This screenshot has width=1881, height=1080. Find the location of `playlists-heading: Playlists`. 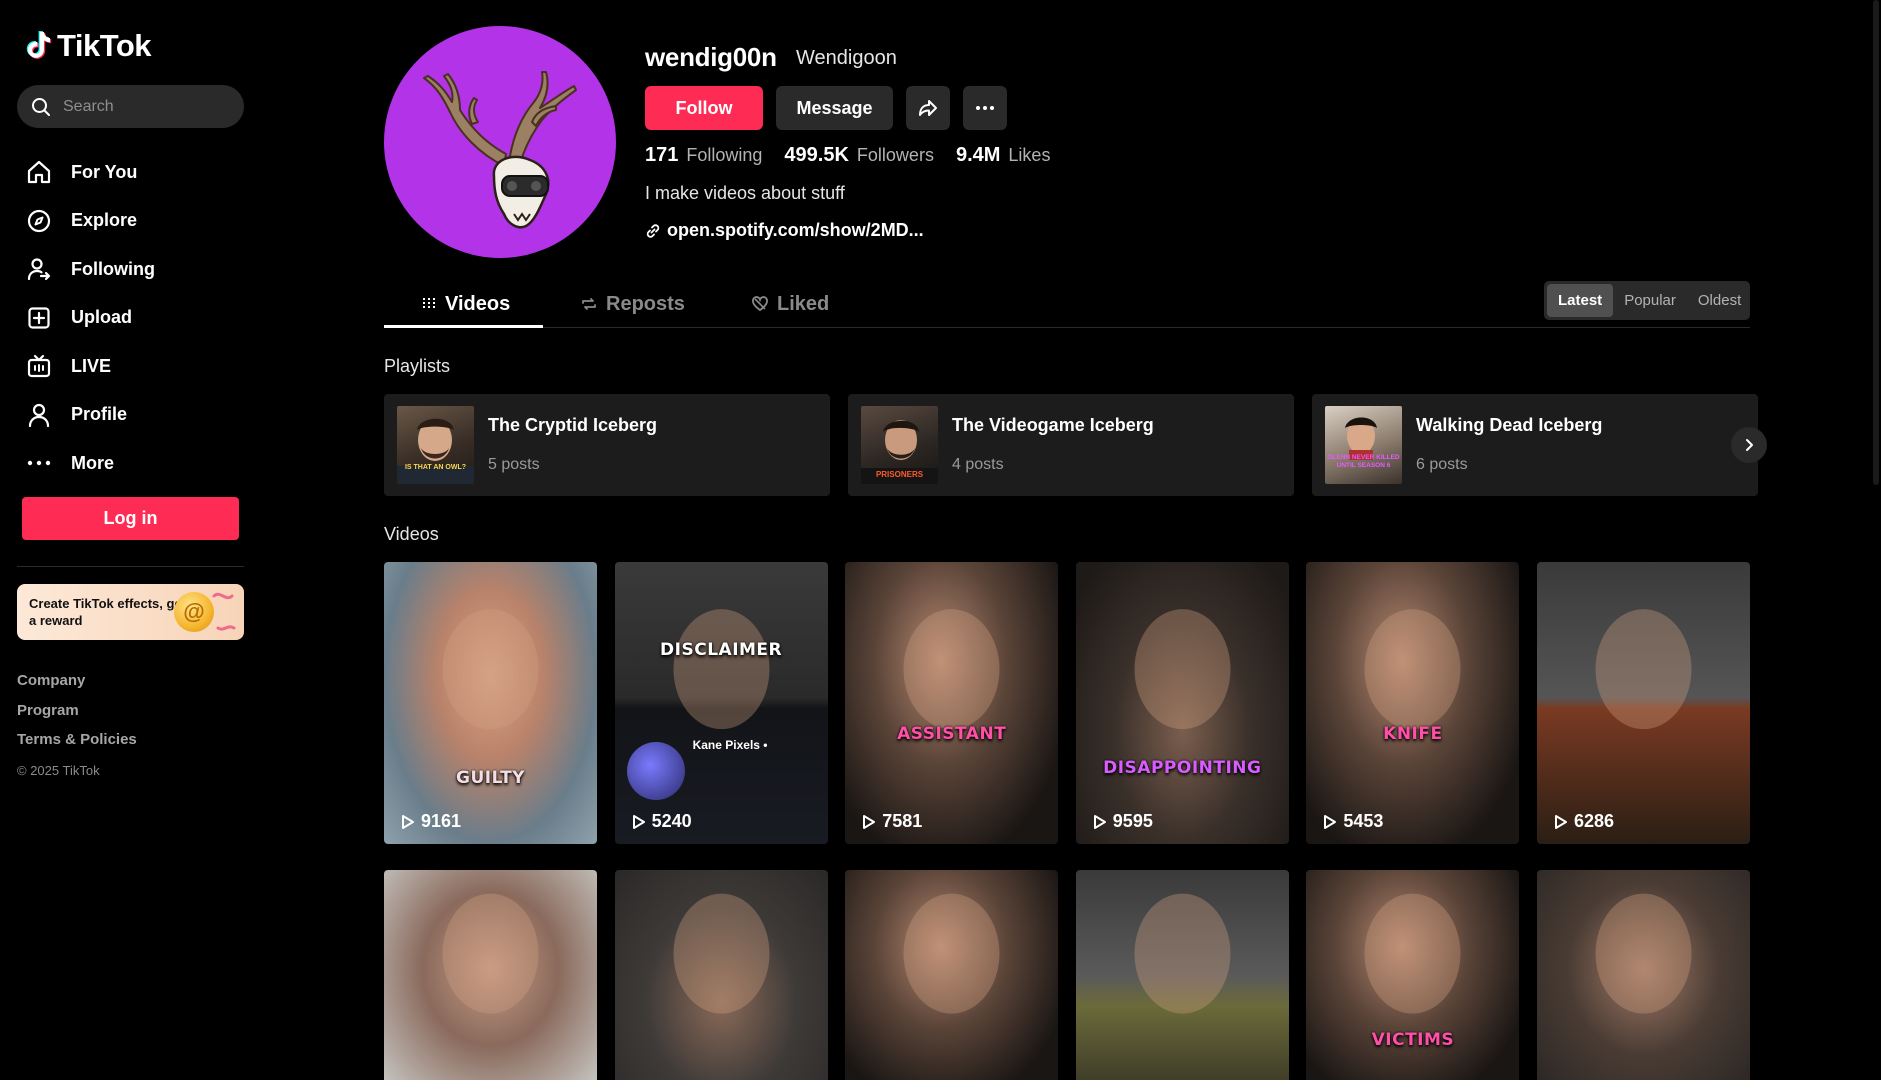

playlists-heading: Playlists is located at coordinates (417, 366).